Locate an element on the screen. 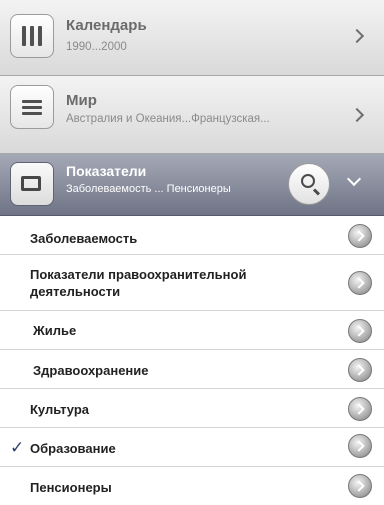 Image resolution: width=384 pixels, height=505 pixels. search-button is located at coordinates (309, 184).